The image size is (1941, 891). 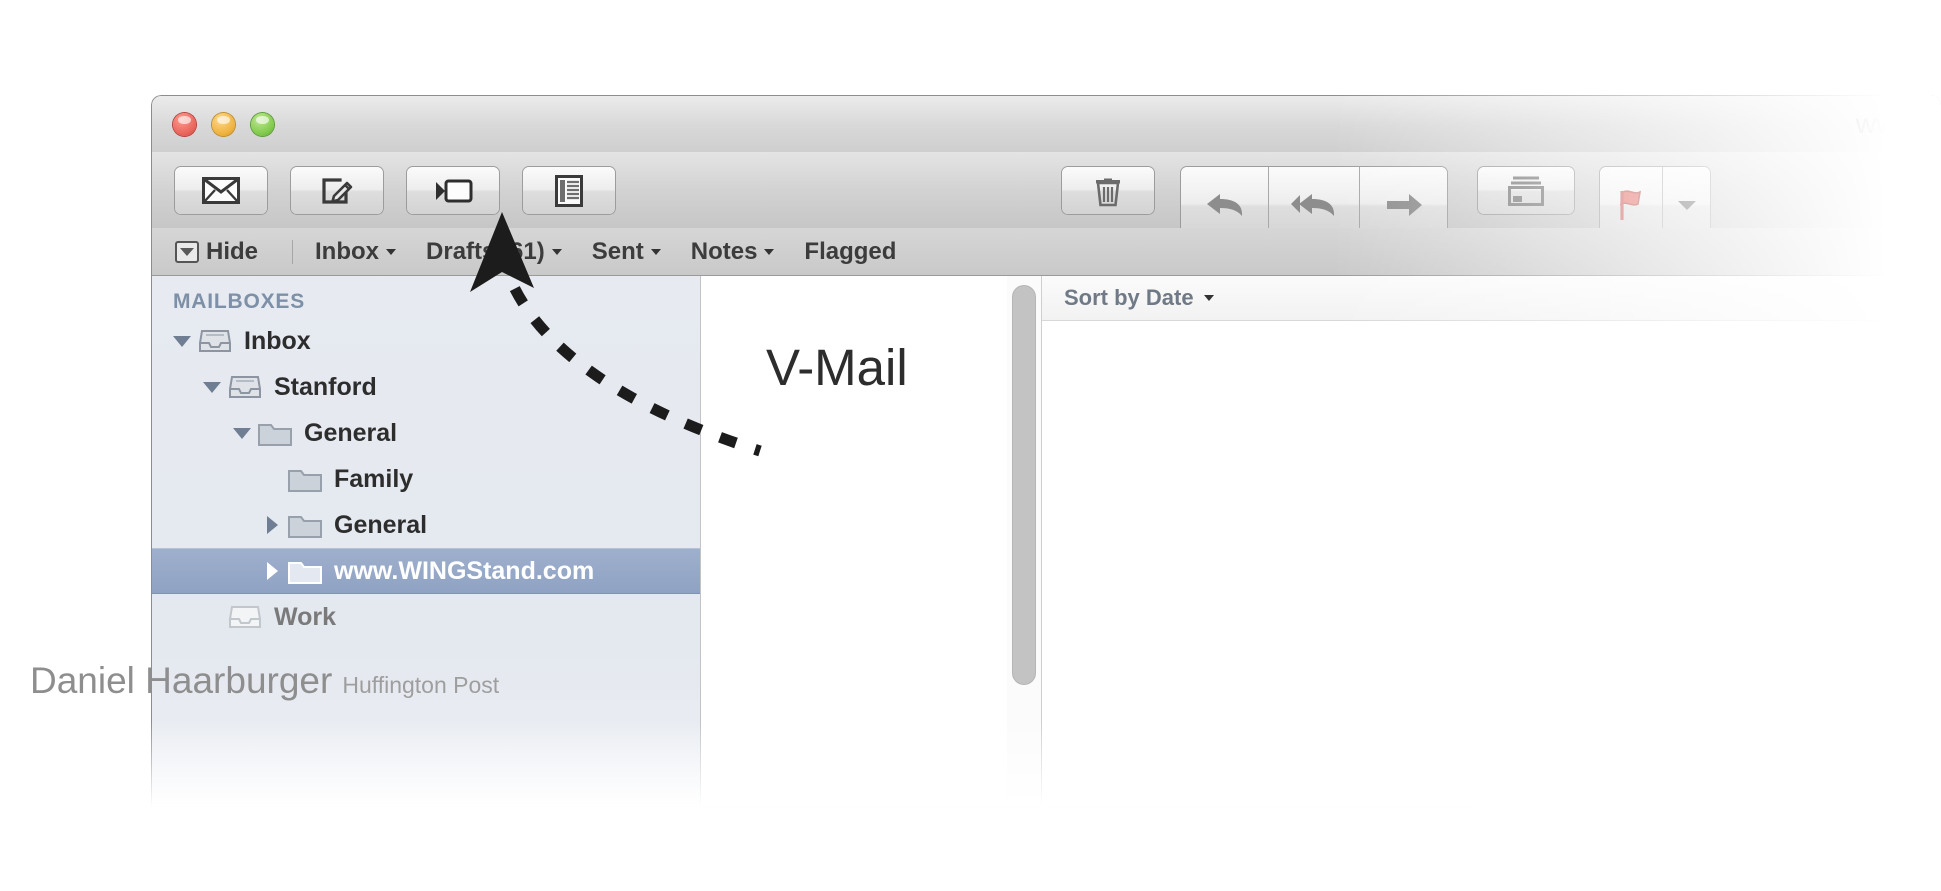 I want to click on annotation-label: V-Mail, so click(x=837, y=367).